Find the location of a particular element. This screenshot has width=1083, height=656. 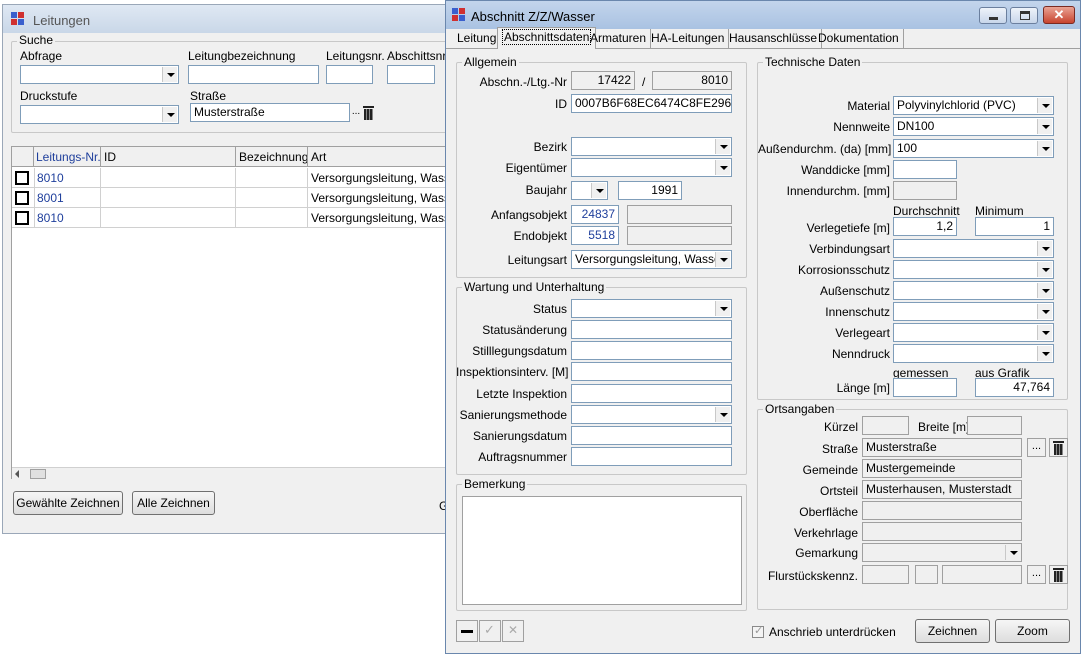

inspektionsinterv-field is located at coordinates (651, 371).